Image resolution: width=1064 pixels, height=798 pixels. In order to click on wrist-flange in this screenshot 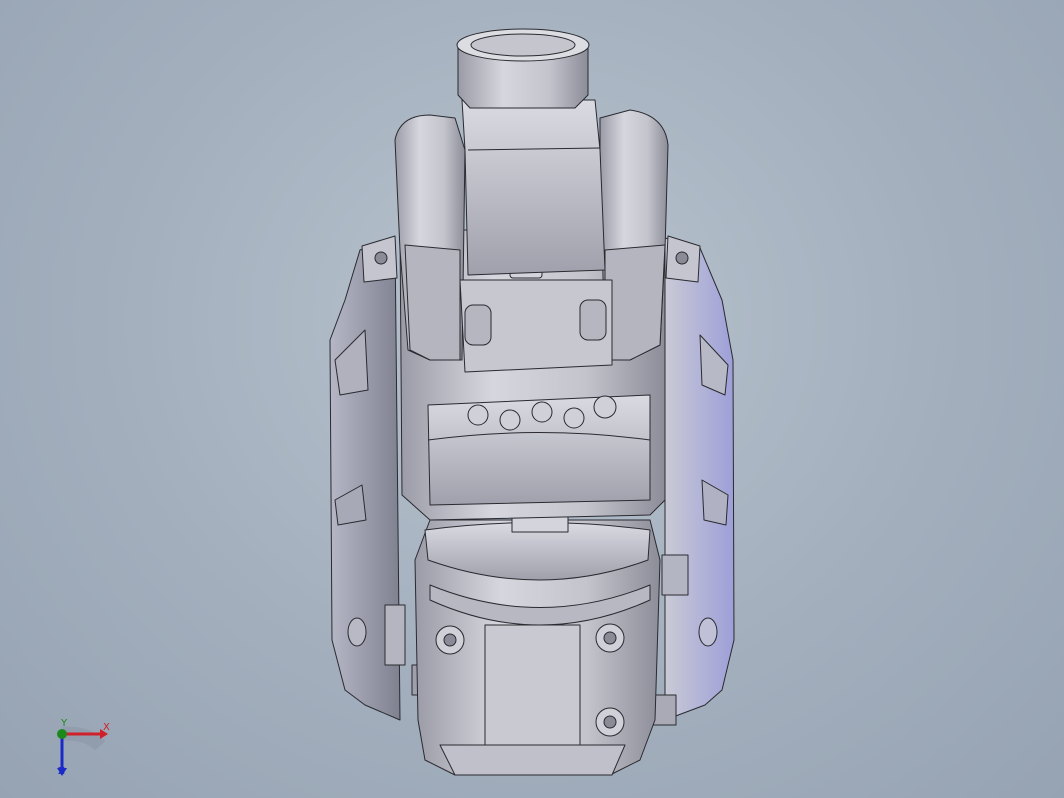, I will do `click(523, 68)`.